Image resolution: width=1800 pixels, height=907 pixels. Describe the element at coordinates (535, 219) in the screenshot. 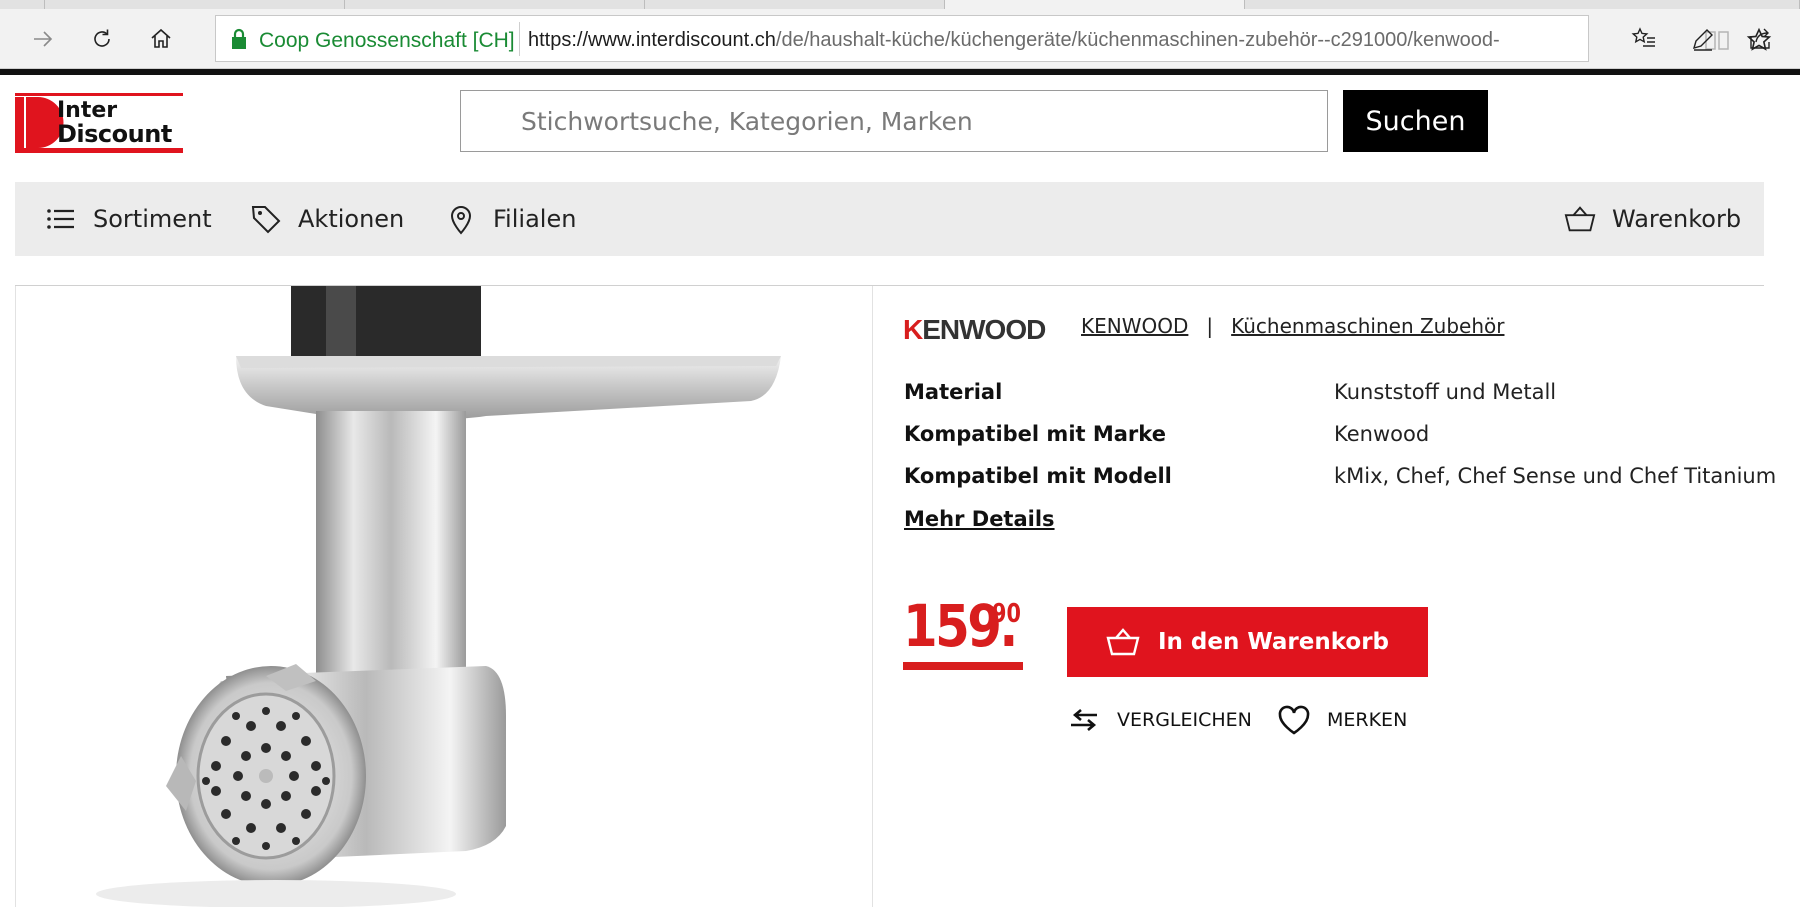

I see `nav-filialen-label: Filialen` at that location.